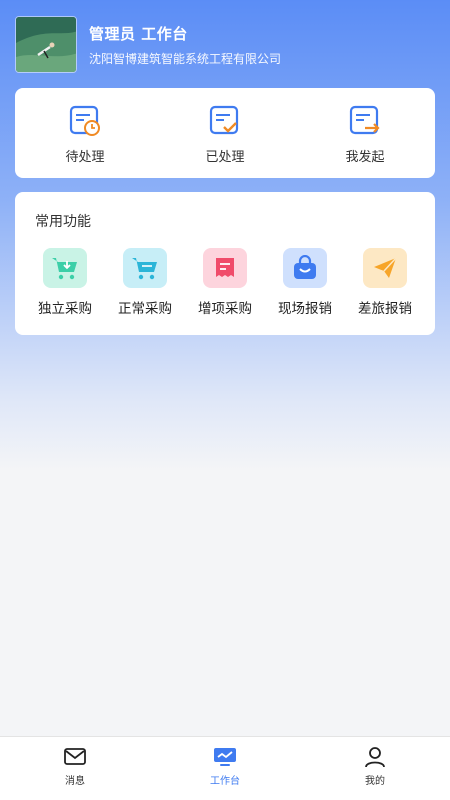  I want to click on tab-profile-label: 我的, so click(375, 781).